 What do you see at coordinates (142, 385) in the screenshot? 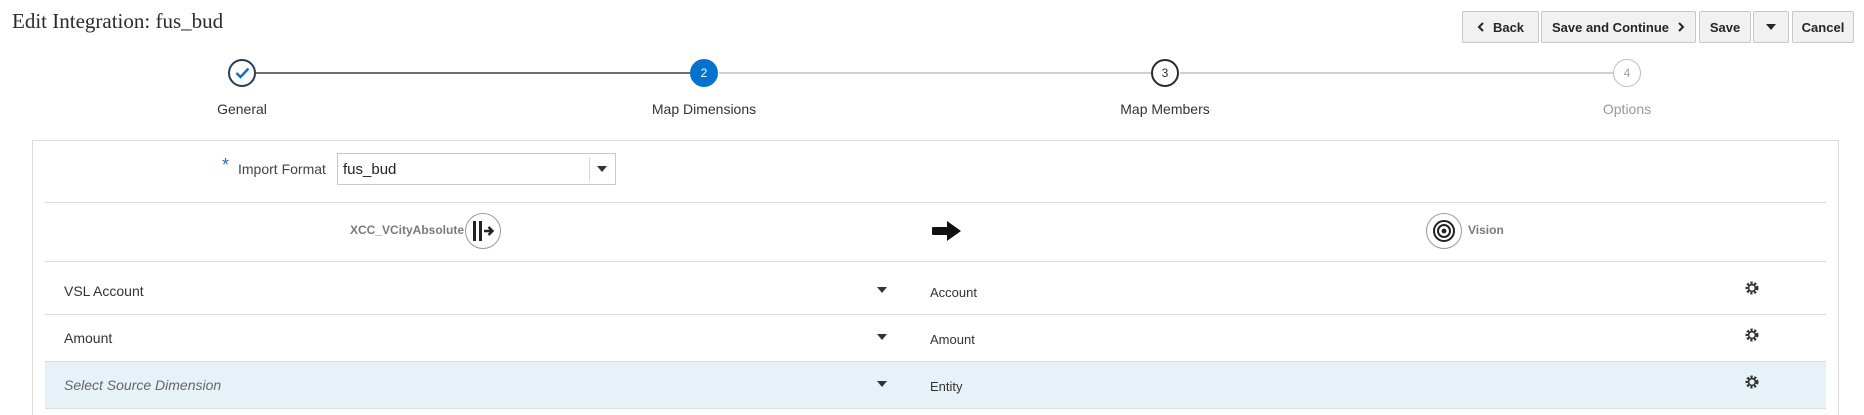
I see `source-dimension-placeholder: Select Source Dimension` at bounding box center [142, 385].